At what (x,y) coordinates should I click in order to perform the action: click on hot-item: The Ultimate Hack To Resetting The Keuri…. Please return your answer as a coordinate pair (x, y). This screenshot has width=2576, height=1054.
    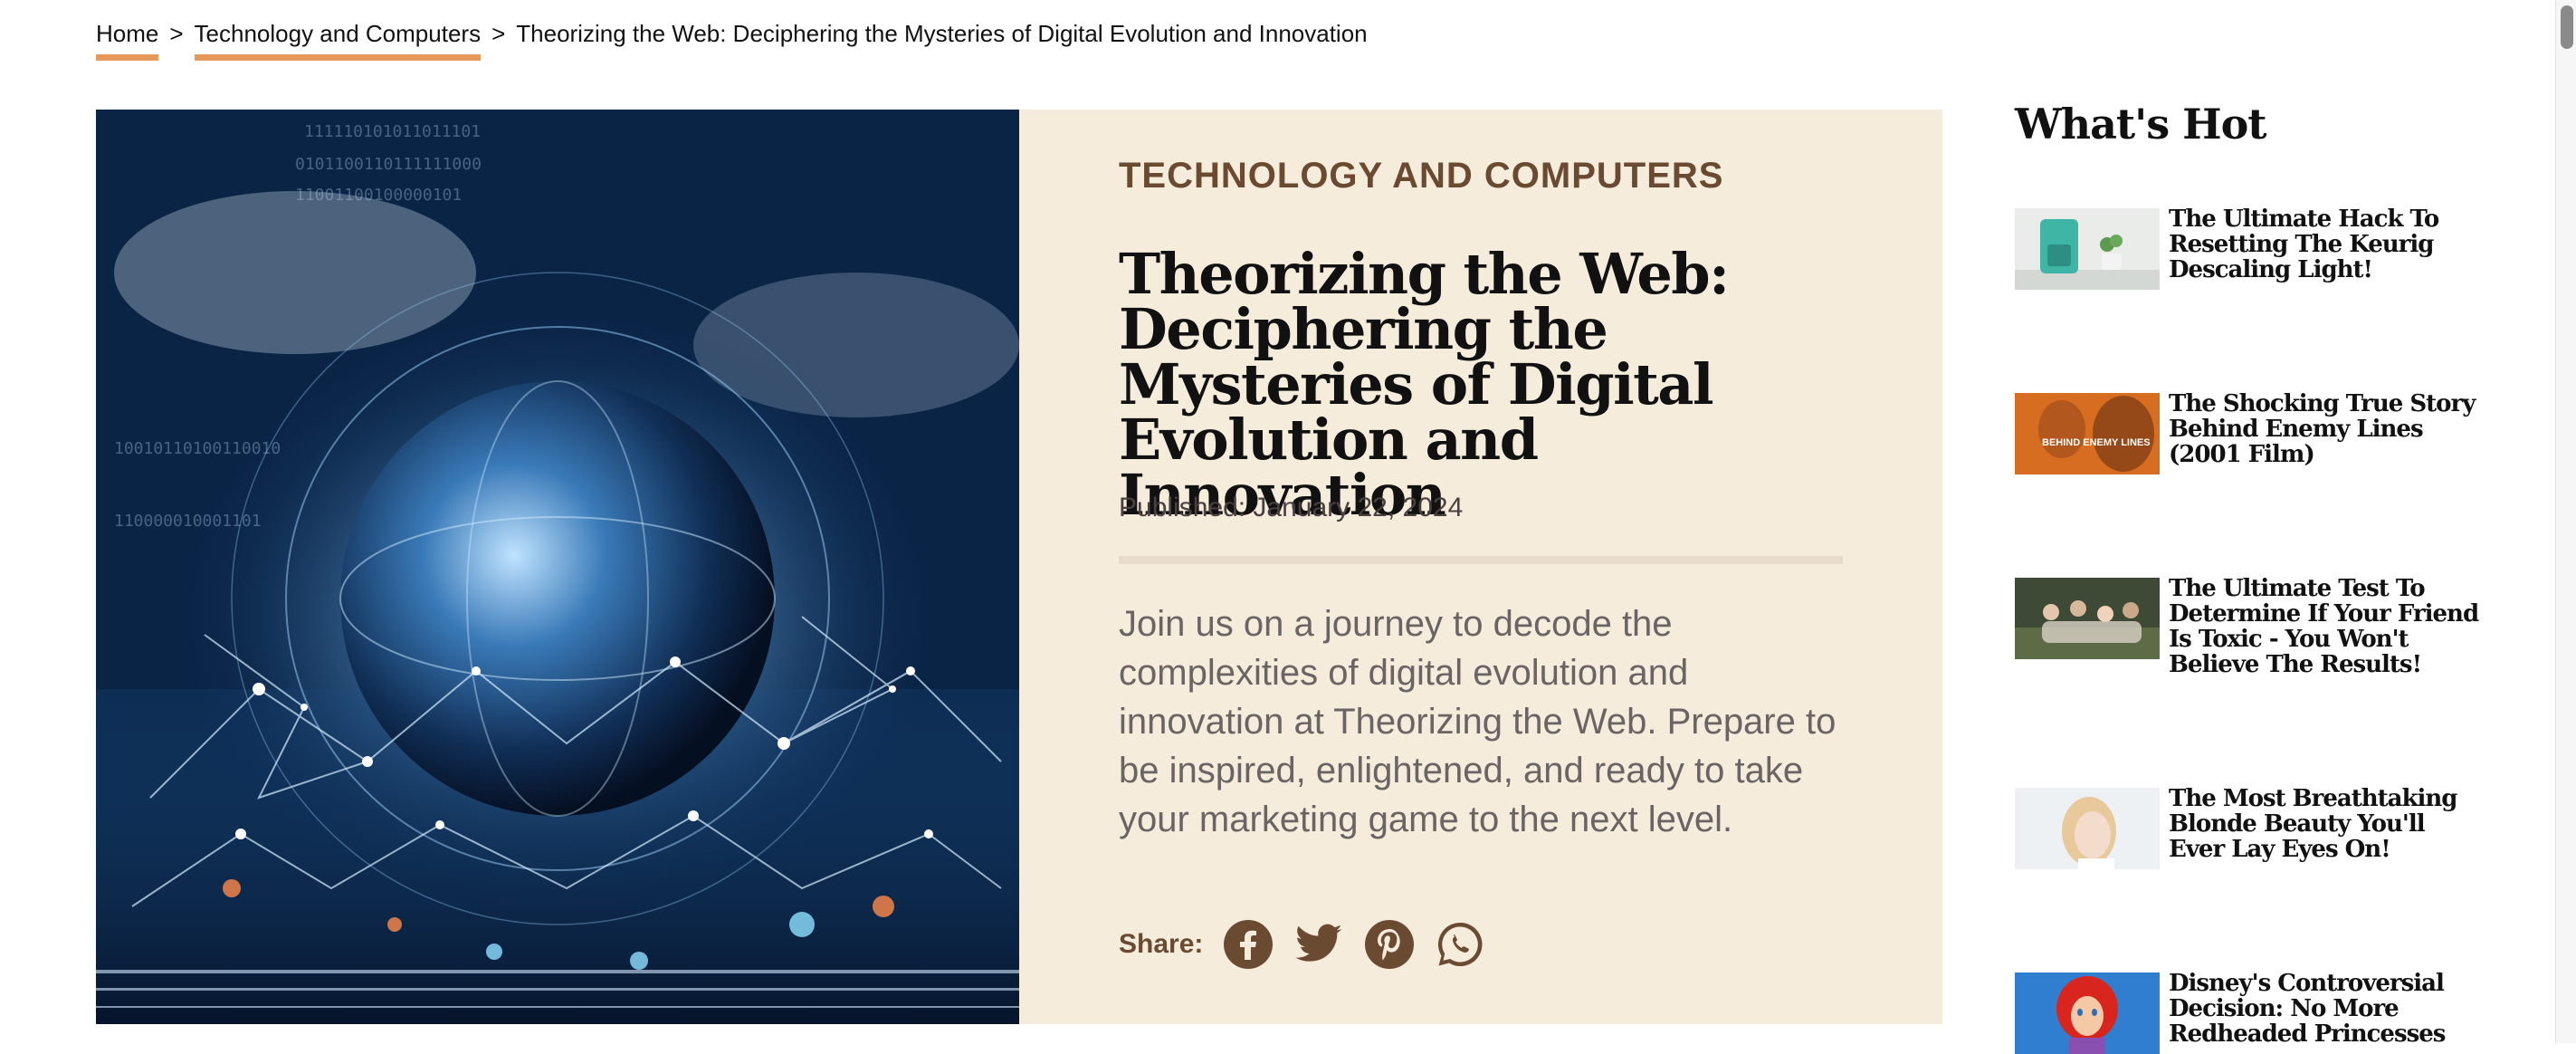
    Looking at the image, I should click on (2250, 248).